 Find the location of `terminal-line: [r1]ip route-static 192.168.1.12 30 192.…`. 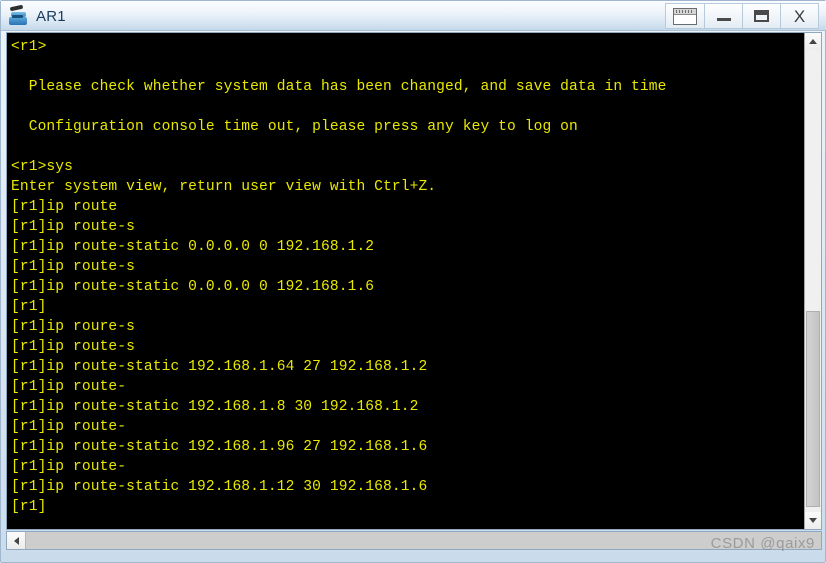

terminal-line: [r1]ip route-static 192.168.1.12 30 192.… is located at coordinates (219, 487).